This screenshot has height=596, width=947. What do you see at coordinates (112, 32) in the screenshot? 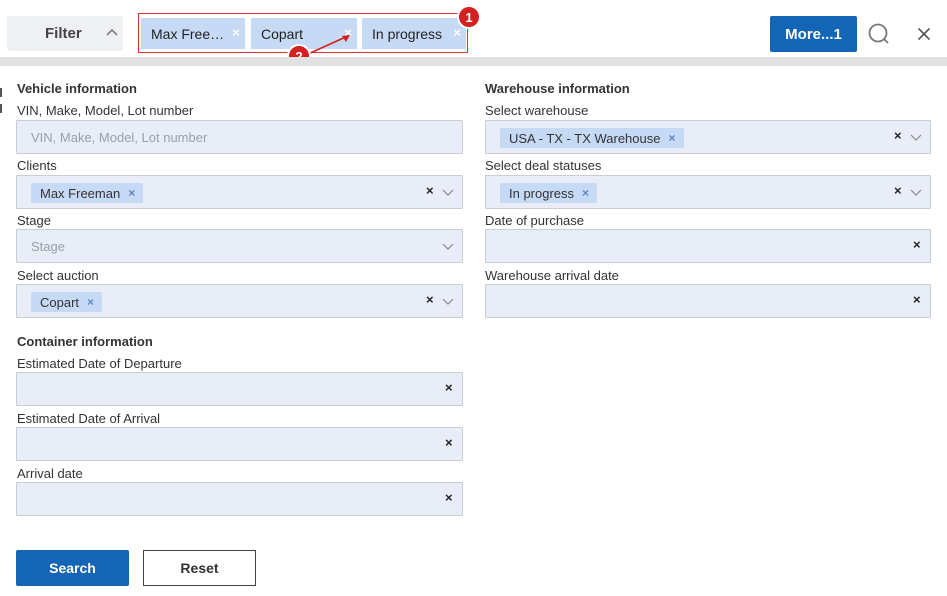
I see `chevron-up-icon` at bounding box center [112, 32].